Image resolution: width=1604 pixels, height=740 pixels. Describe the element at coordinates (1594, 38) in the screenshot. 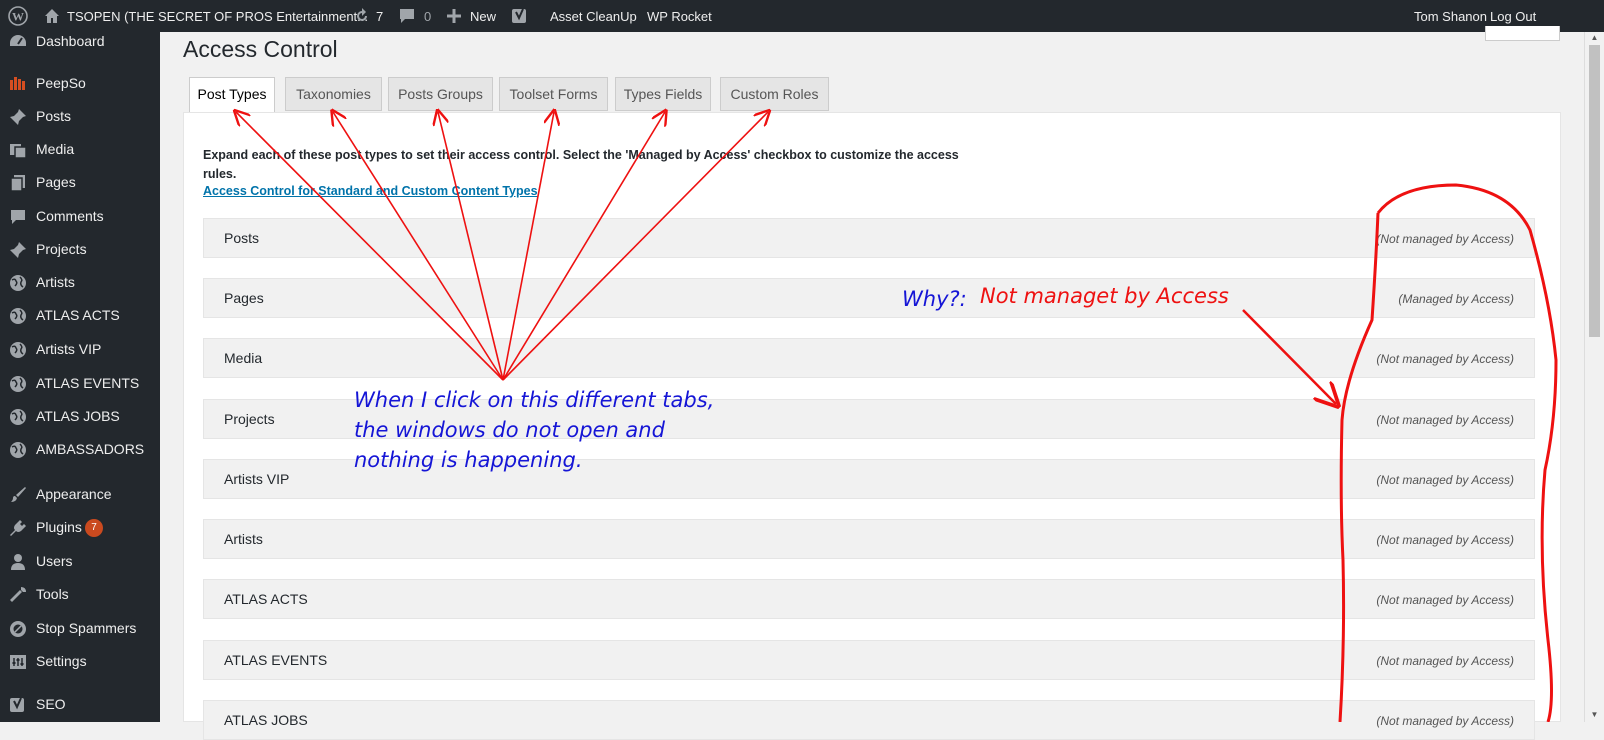

I see `scroll-up-icon: ▲` at that location.